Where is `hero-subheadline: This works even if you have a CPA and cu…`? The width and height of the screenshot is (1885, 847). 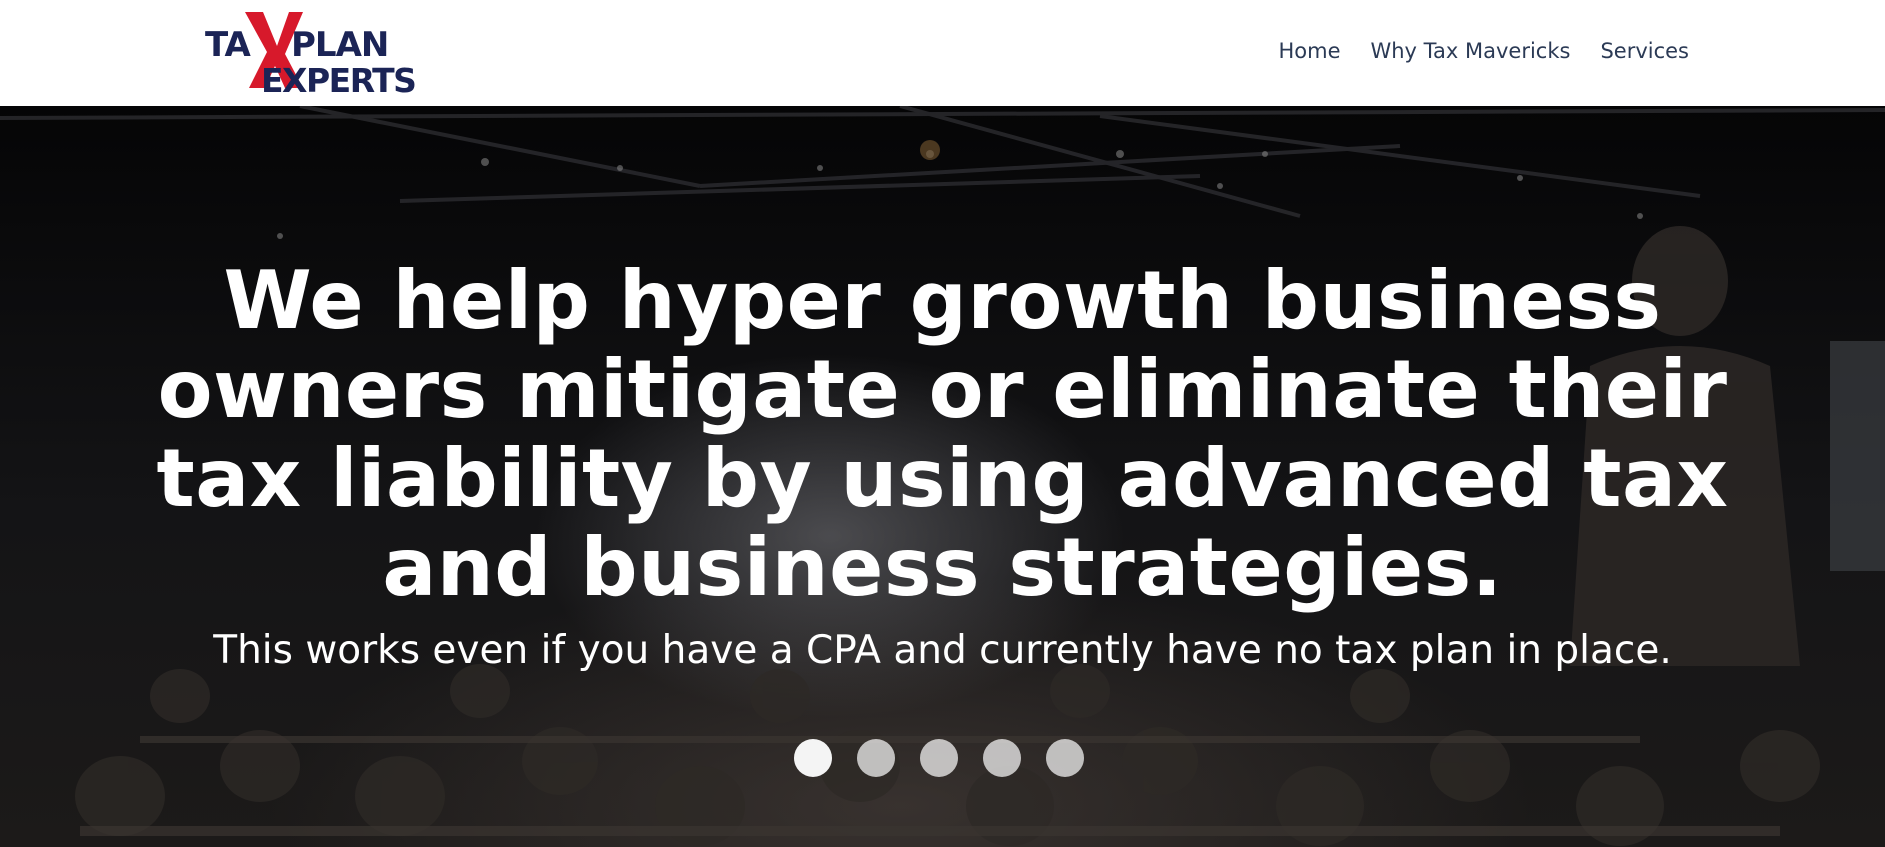
hero-subheadline: This works even if you have a CPA and cu… is located at coordinates (942, 650).